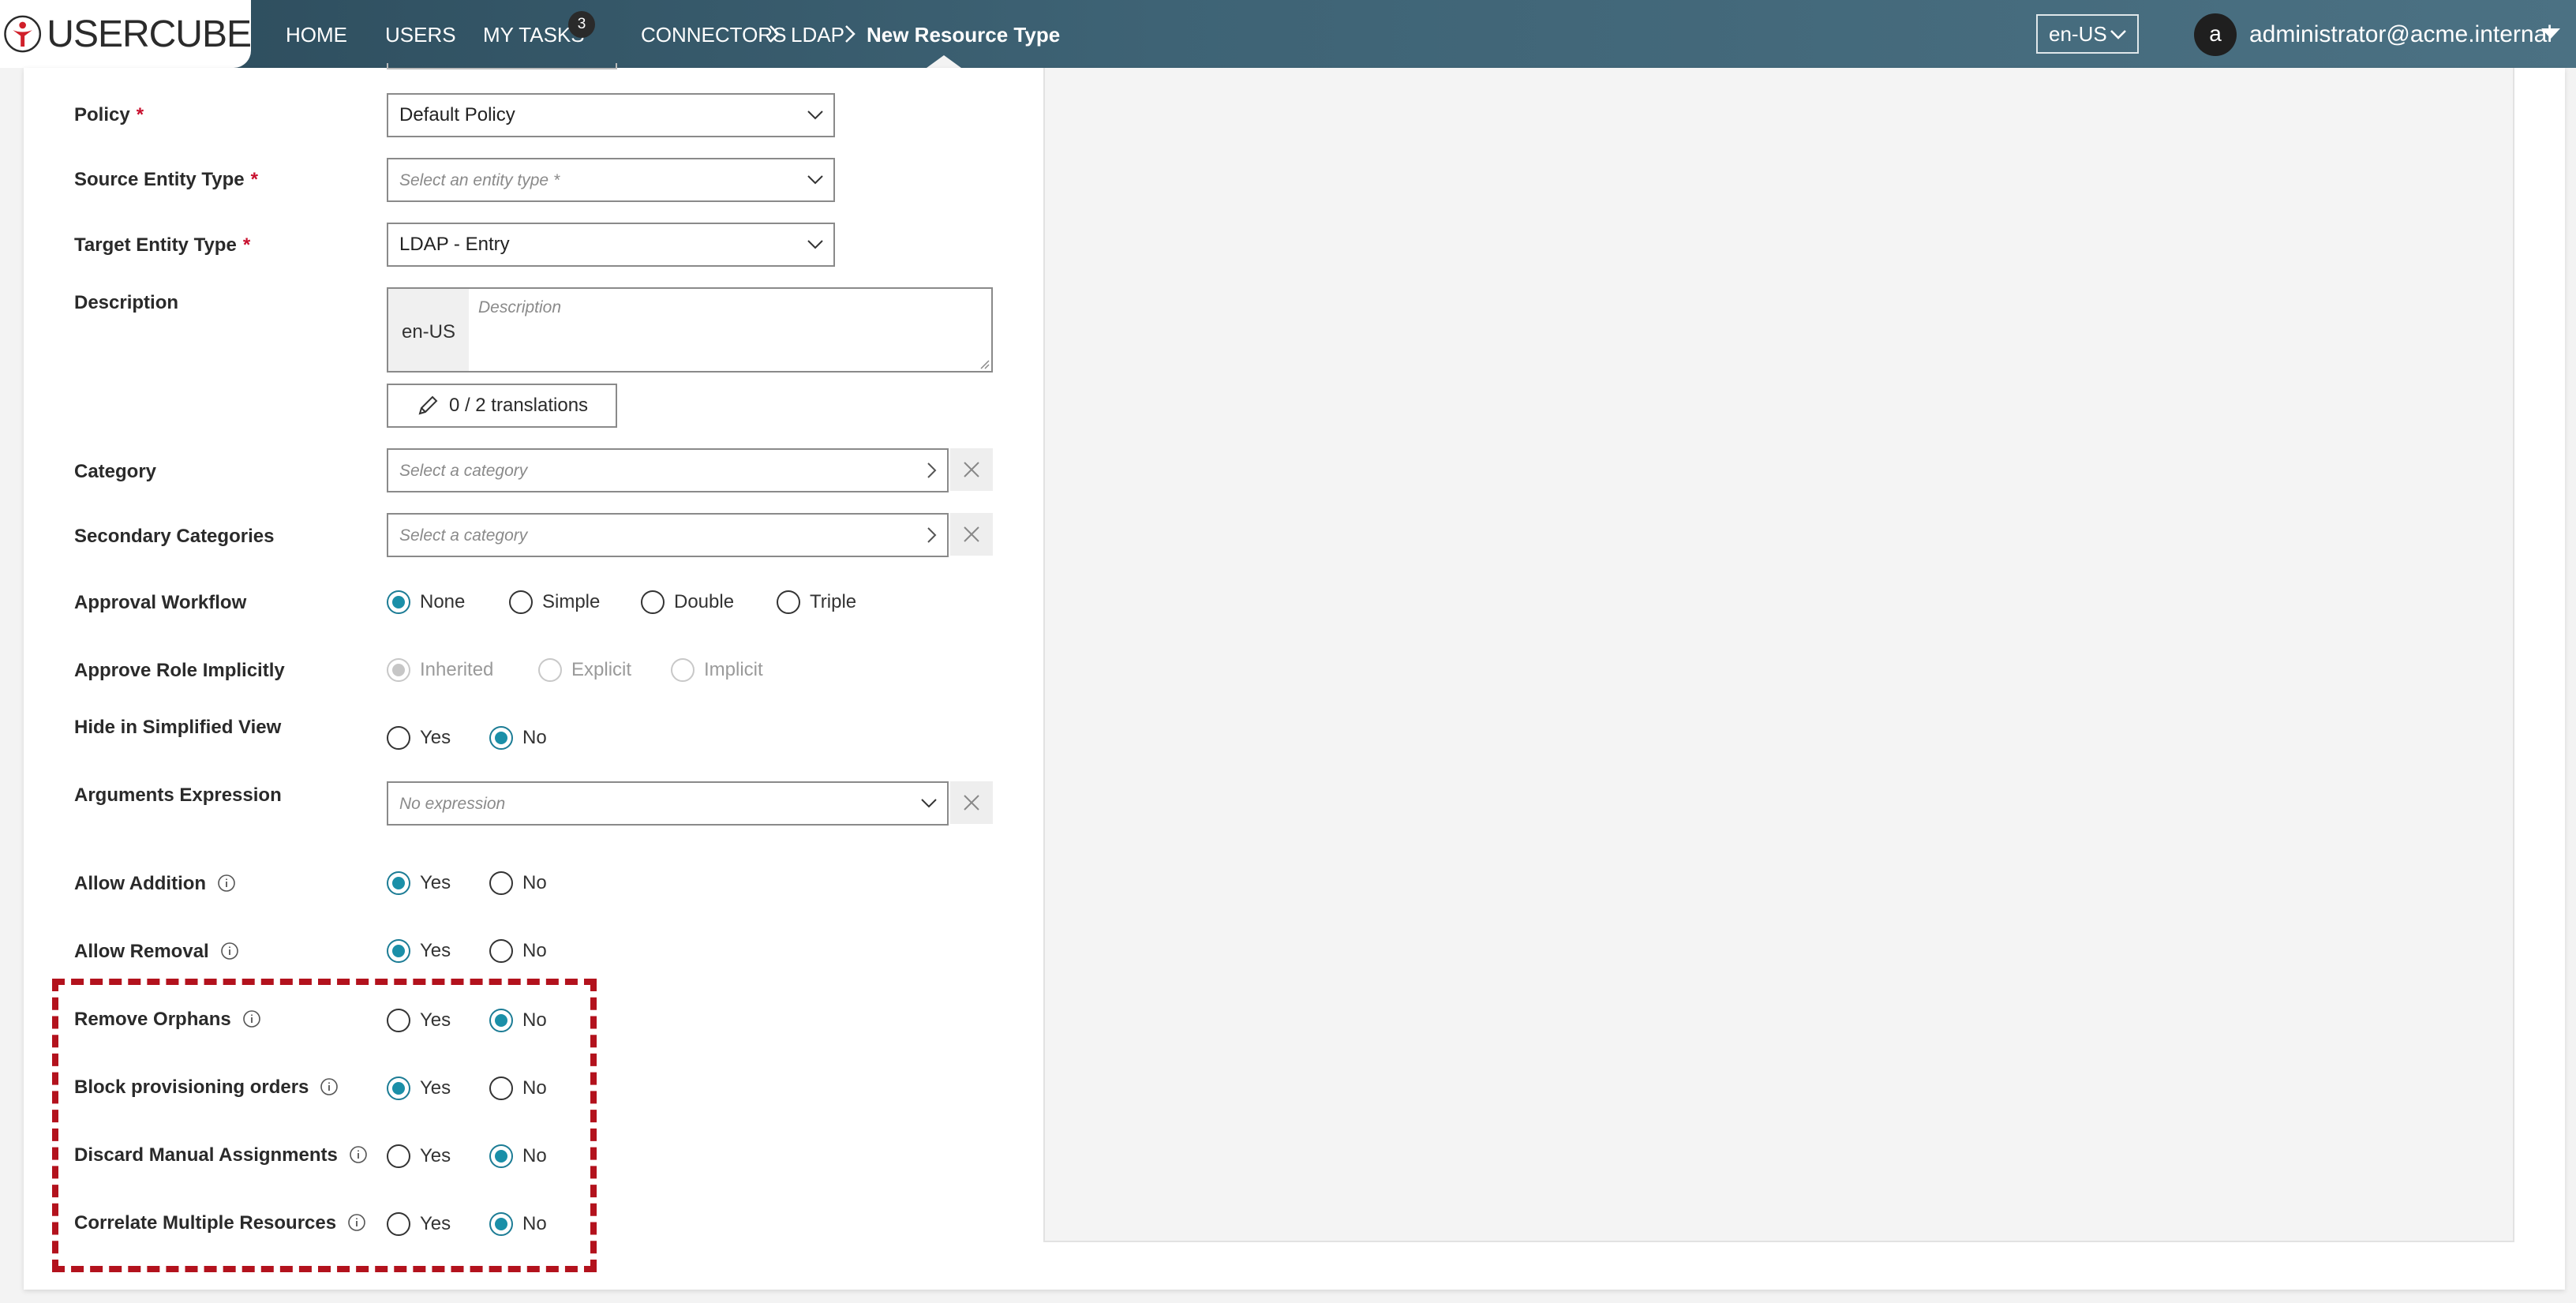 This screenshot has height=1303, width=2576. Describe the element at coordinates (324, 1125) in the screenshot. I see `highlight-annotation-box` at that location.